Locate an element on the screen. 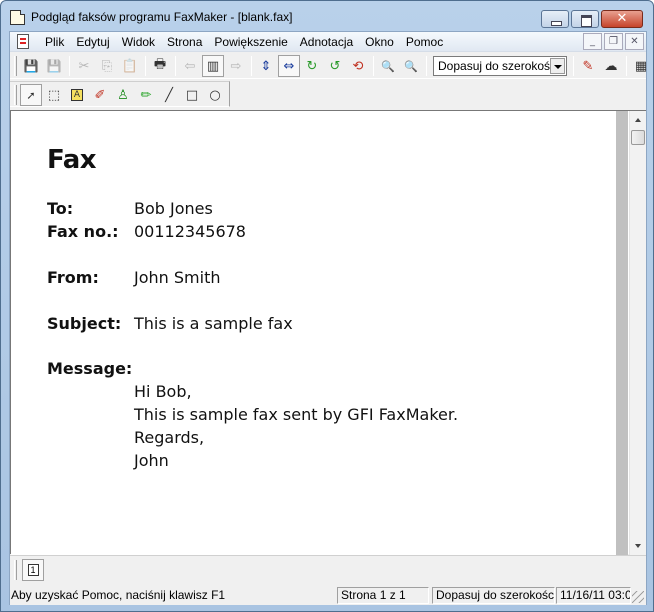 The image size is (654, 612). status-help-text: Aby uzyskać Pomoc, naciśnij klawisz F1 is located at coordinates (118, 595).